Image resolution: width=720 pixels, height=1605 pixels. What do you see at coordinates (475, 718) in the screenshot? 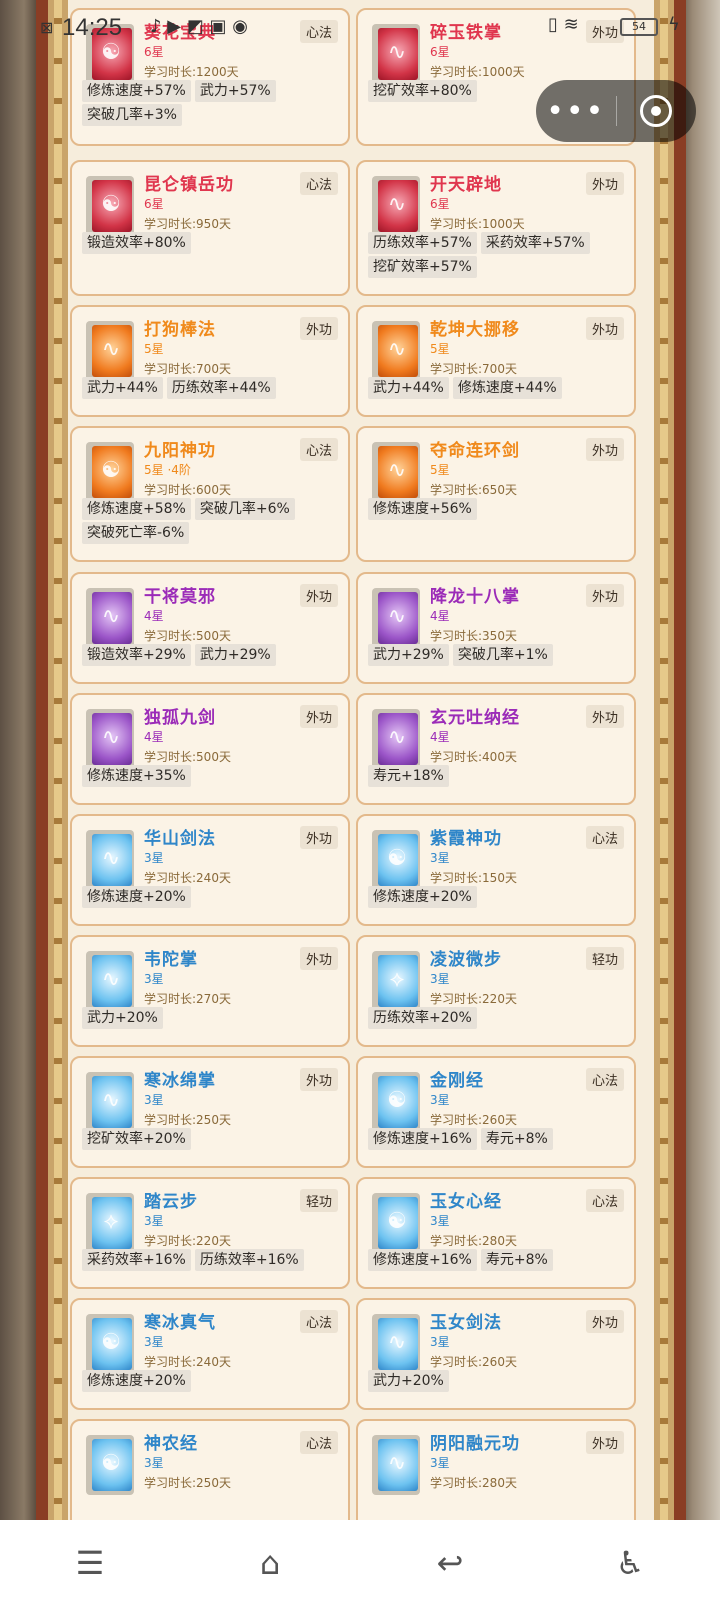
I see `skill-name: 玄元吐纳经` at bounding box center [475, 718].